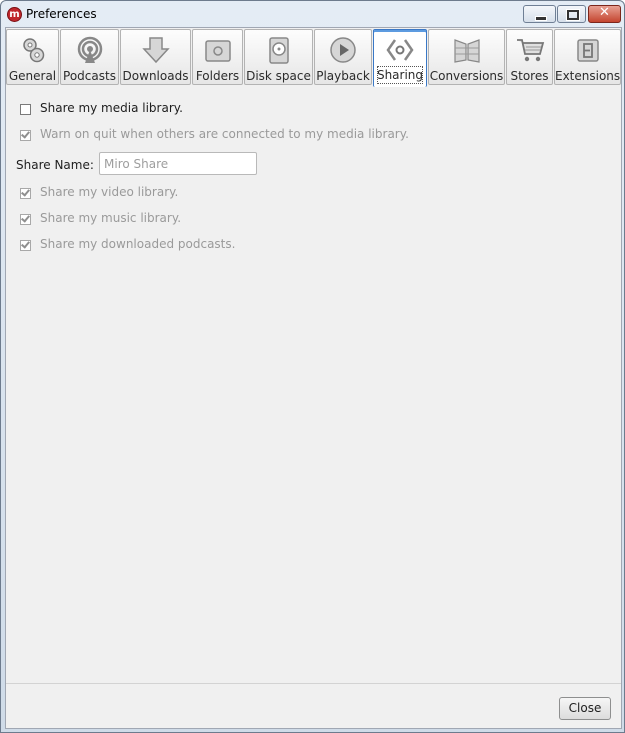 The image size is (625, 733). I want to click on tab-downloads: Downloads, so click(155, 57).